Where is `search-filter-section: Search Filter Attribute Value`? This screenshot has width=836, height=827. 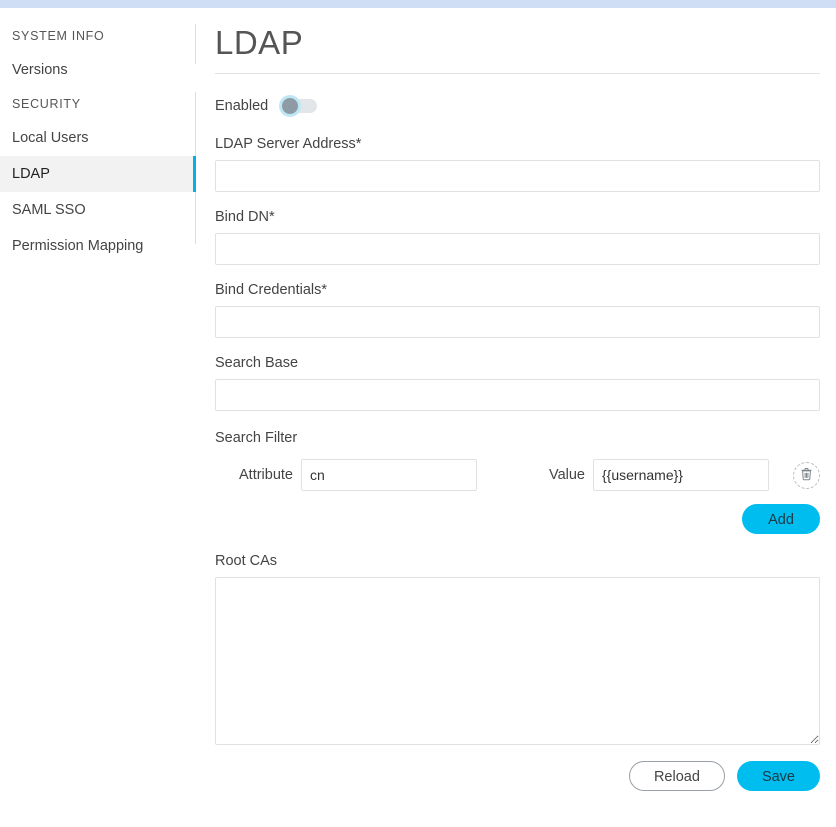
search-filter-section: Search Filter Attribute Value is located at coordinates (517, 481).